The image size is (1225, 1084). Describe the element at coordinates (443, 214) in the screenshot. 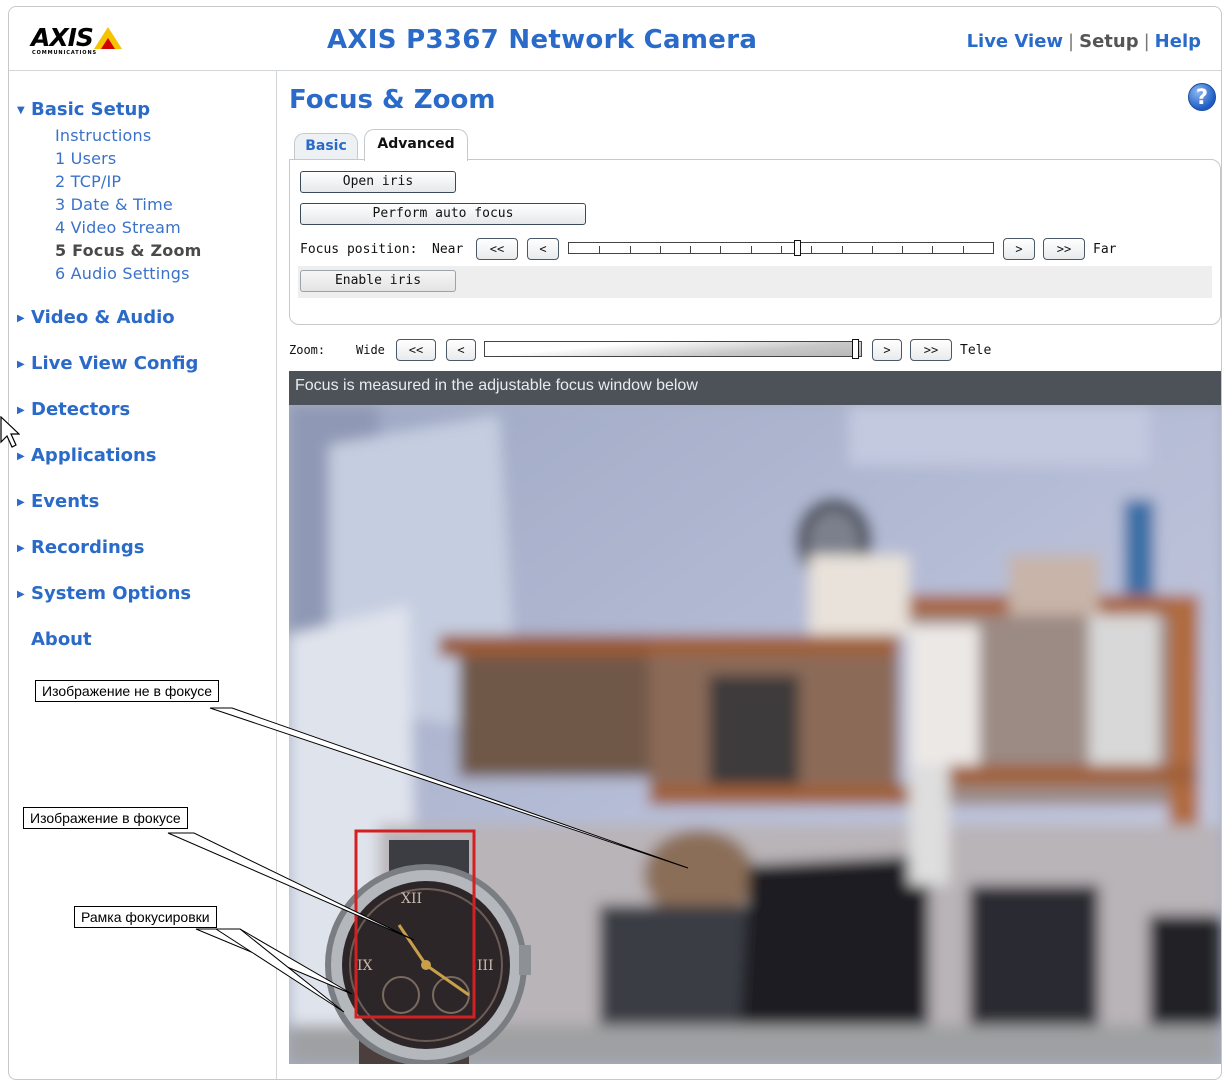

I see `auto-focus-button: Perform auto focus` at that location.